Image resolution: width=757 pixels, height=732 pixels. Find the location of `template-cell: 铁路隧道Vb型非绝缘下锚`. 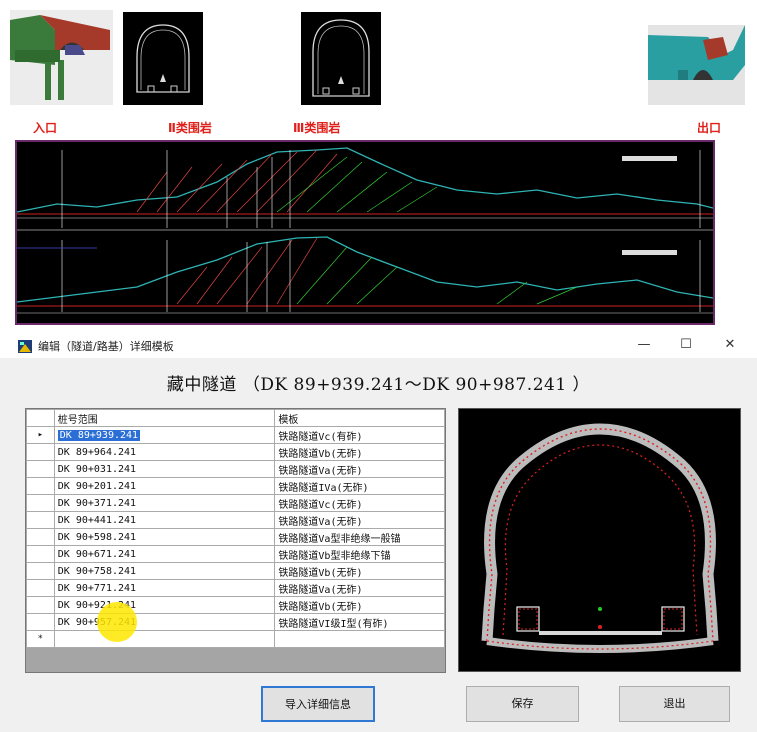

template-cell: 铁路隧道Vb型非绝缘下锚 is located at coordinates (359, 554).